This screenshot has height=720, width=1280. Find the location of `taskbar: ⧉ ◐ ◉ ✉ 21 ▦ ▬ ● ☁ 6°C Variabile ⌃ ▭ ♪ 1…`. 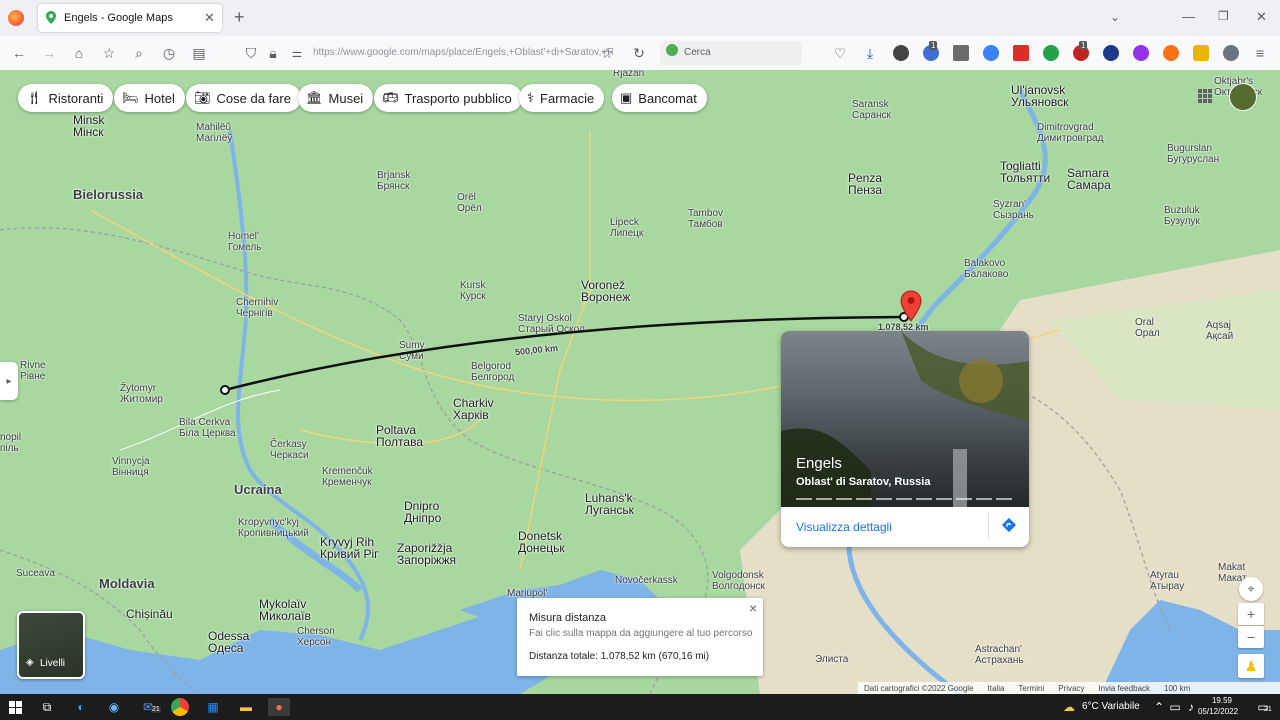

taskbar: ⧉ ◐ ◉ ✉ 21 ▦ ▬ ● ☁ 6°C Variabile ⌃ ▭ ♪ 1… is located at coordinates (640, 707).